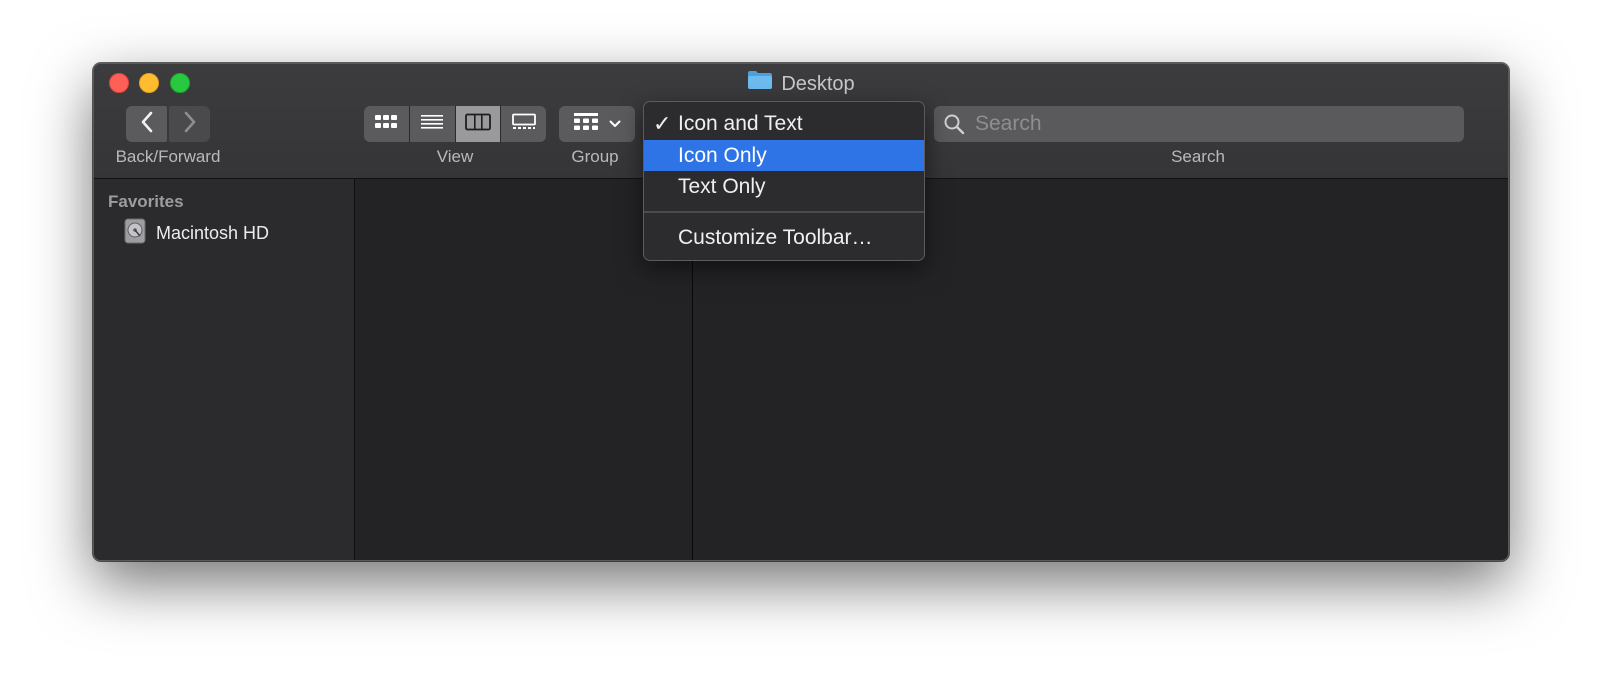  I want to click on list-view-icon, so click(432, 124).